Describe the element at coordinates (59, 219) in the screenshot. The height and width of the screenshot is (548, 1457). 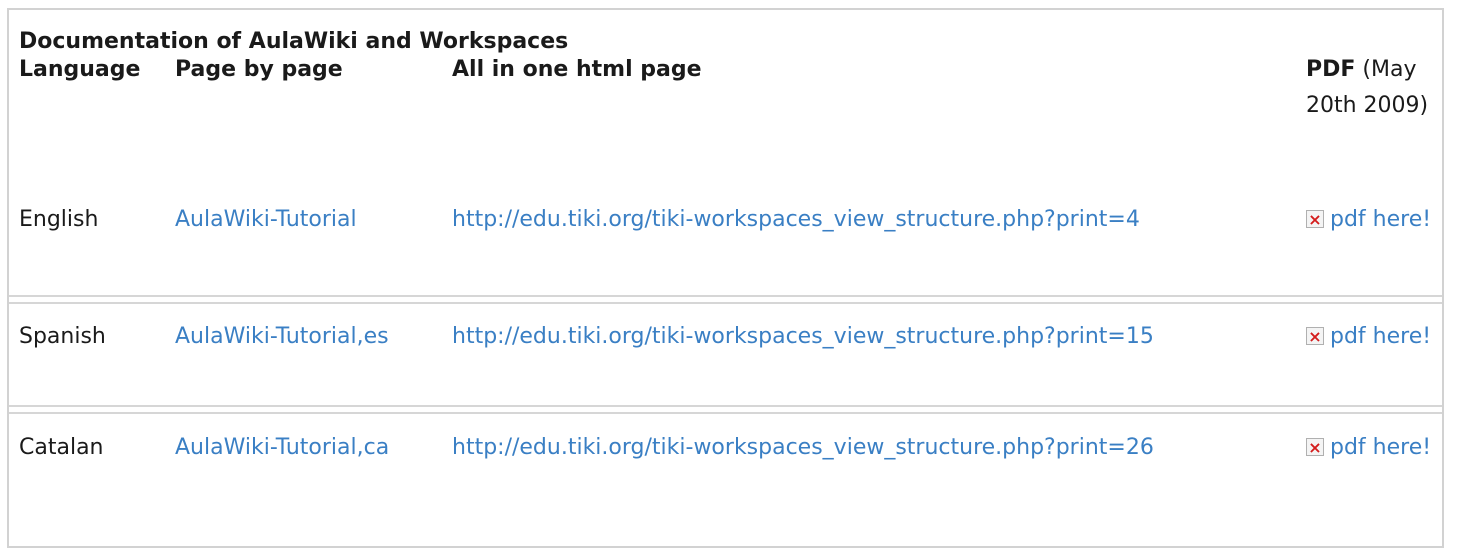
I see `row-language: English` at that location.